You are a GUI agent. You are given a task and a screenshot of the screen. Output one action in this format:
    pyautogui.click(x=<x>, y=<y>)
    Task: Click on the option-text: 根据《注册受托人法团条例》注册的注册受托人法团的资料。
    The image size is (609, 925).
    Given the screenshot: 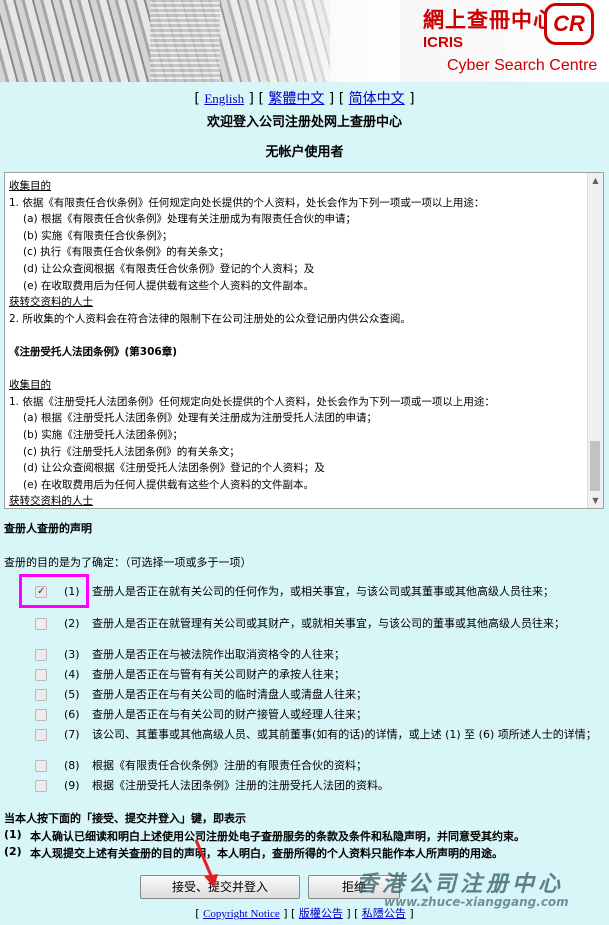 What is the action you would take?
    pyautogui.click(x=240, y=785)
    